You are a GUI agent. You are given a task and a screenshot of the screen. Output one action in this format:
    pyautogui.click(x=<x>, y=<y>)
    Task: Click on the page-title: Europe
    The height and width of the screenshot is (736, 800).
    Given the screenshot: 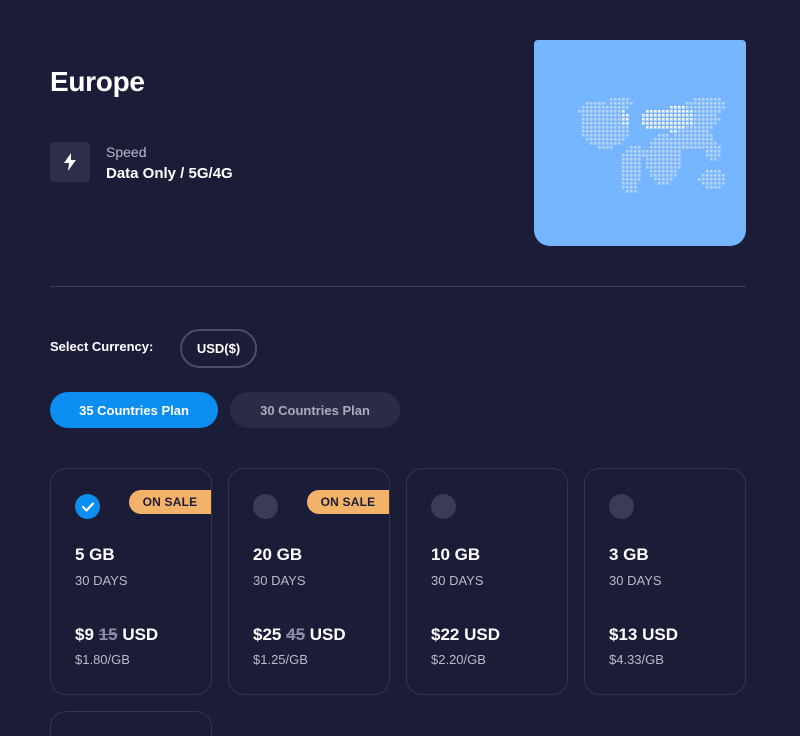 What is the action you would take?
    pyautogui.click(x=97, y=81)
    